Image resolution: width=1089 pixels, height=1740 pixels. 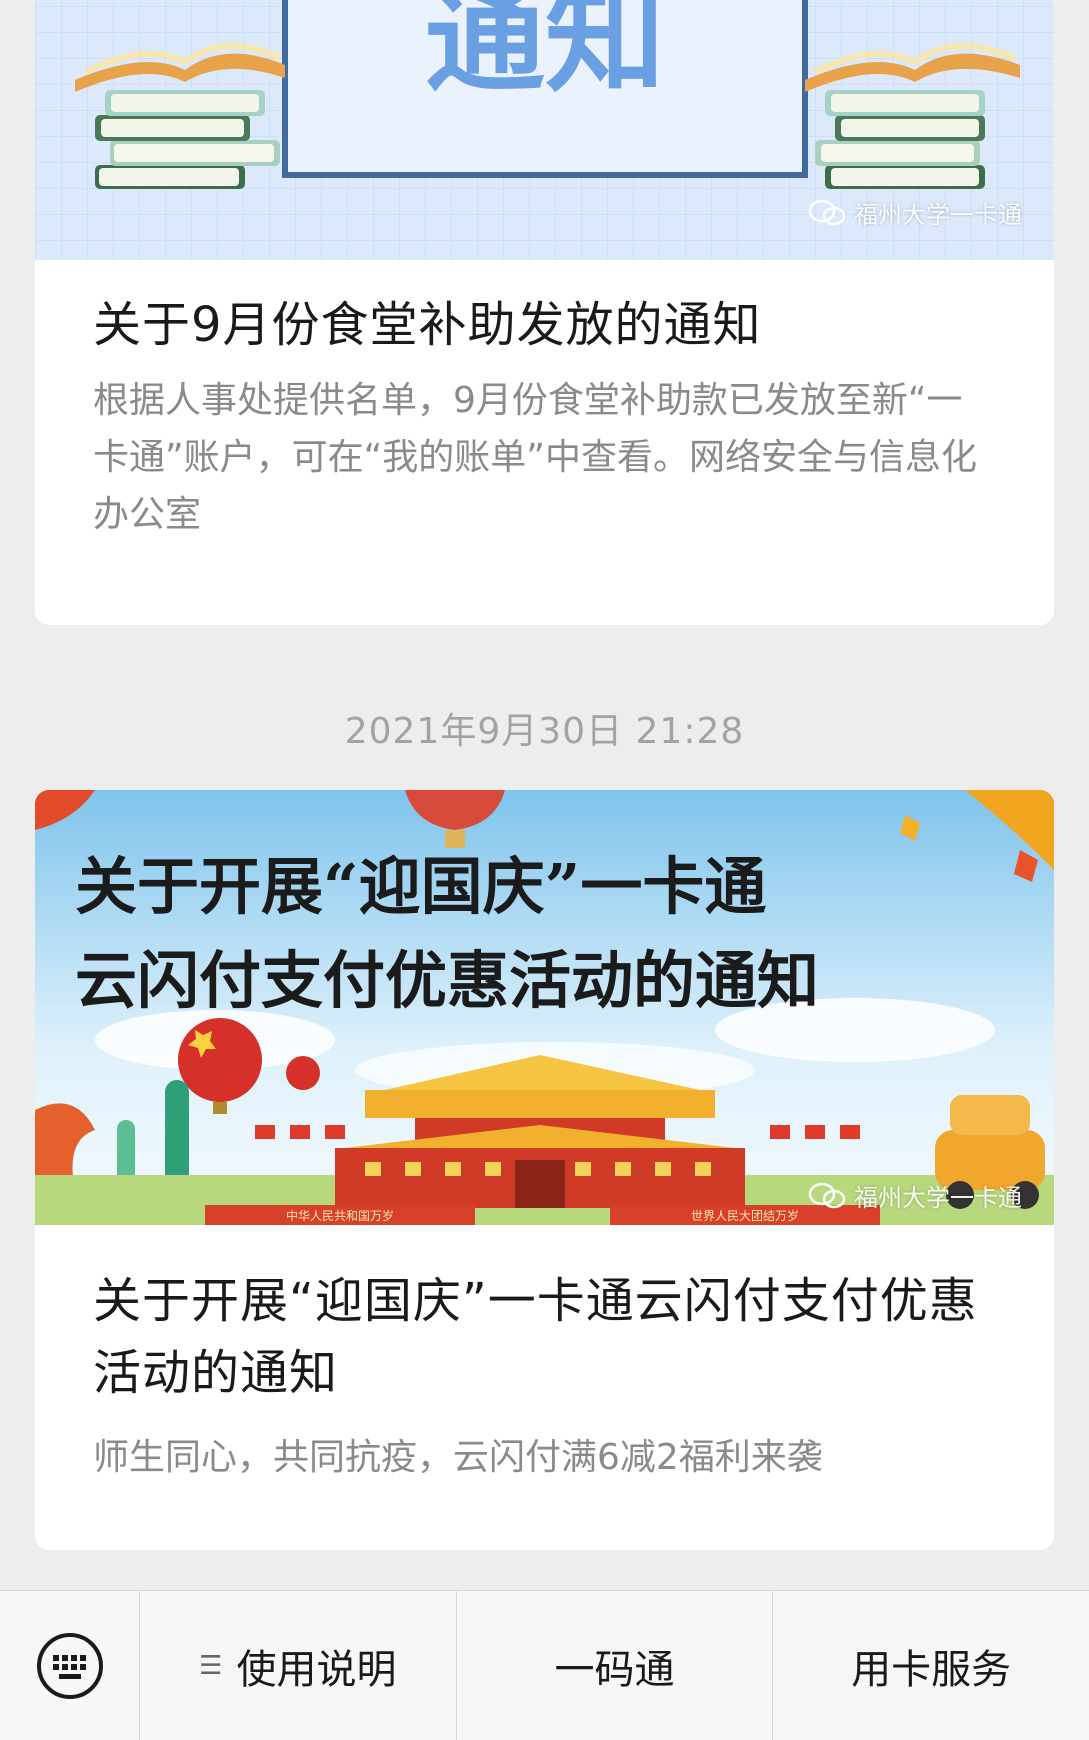 I want to click on article-banner-image: 通知 福州大学一卡通, so click(x=544, y=130).